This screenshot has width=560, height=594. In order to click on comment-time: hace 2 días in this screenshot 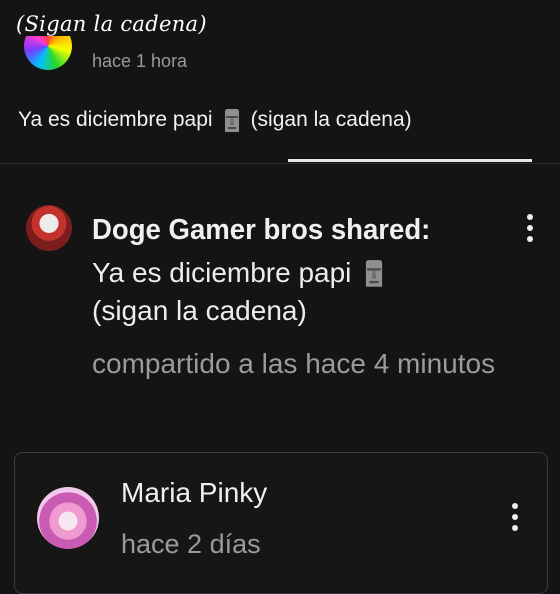, I will do `click(191, 544)`.